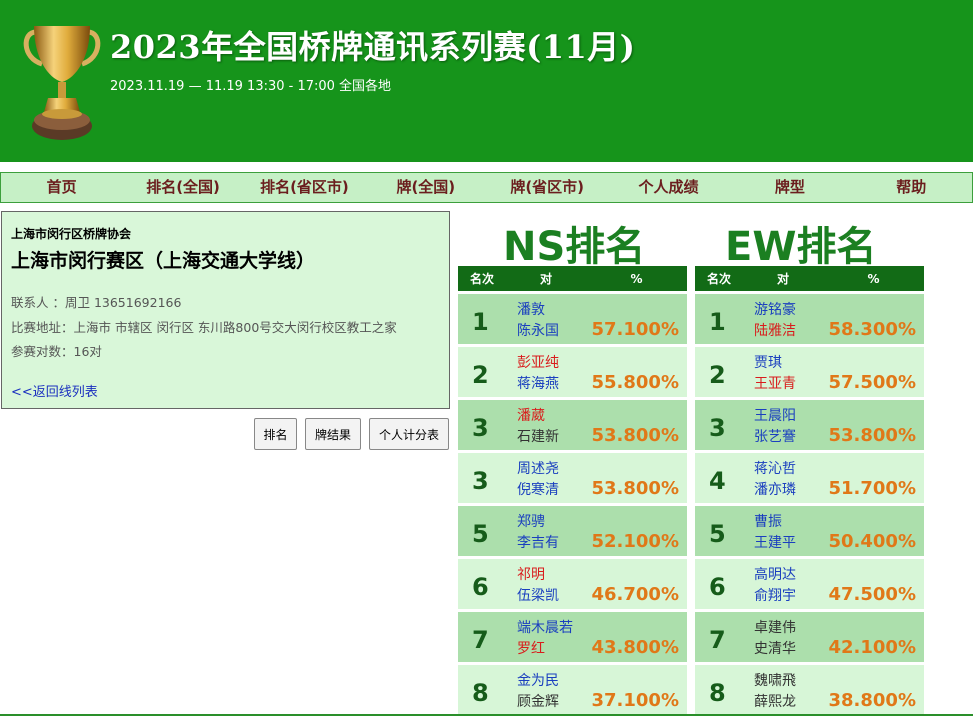 This screenshot has height=716, width=973. Describe the element at coordinates (911, 187) in the screenshot. I see `nav-help: 帮助` at that location.